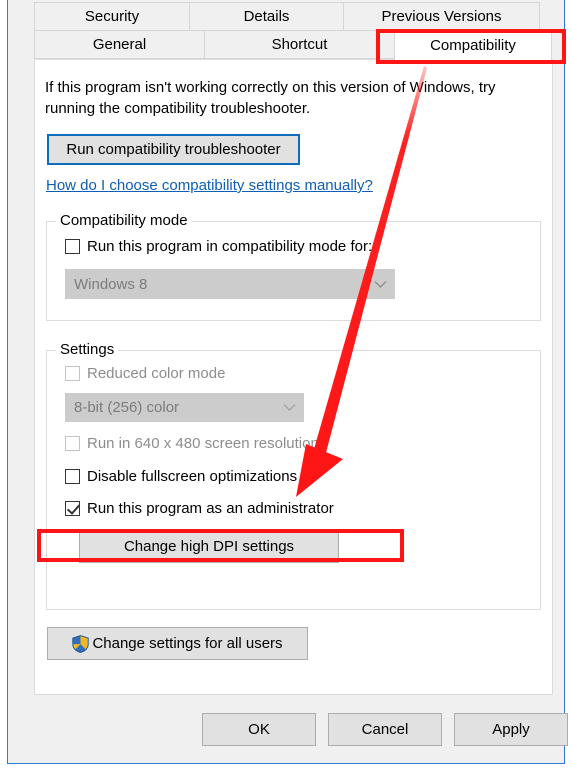 This screenshot has width=572, height=769. Describe the element at coordinates (441, 16) in the screenshot. I see `tab-previous-versions: Previous Versions` at that location.